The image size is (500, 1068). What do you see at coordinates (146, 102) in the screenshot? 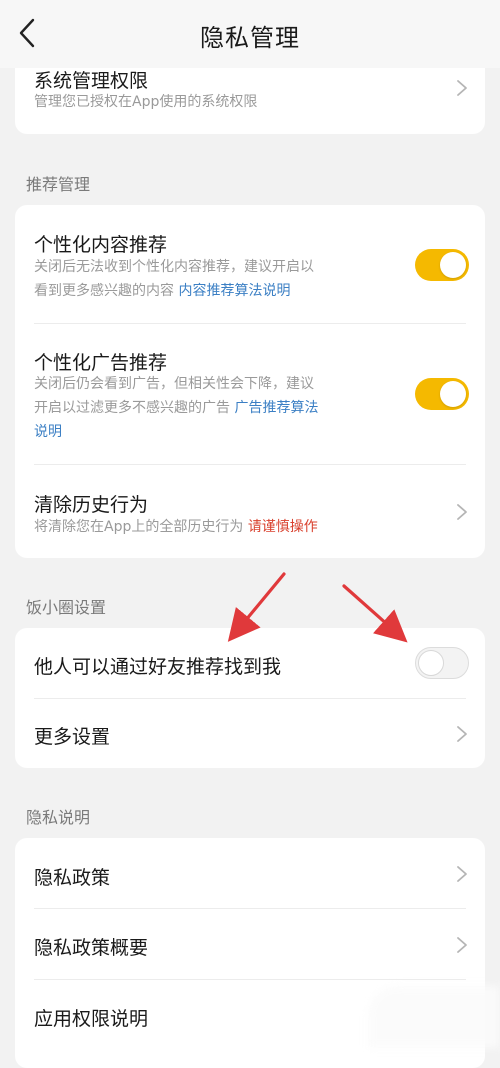
I see `system-permissions-desc: 管理您已授权在App使用的系统权限` at bounding box center [146, 102].